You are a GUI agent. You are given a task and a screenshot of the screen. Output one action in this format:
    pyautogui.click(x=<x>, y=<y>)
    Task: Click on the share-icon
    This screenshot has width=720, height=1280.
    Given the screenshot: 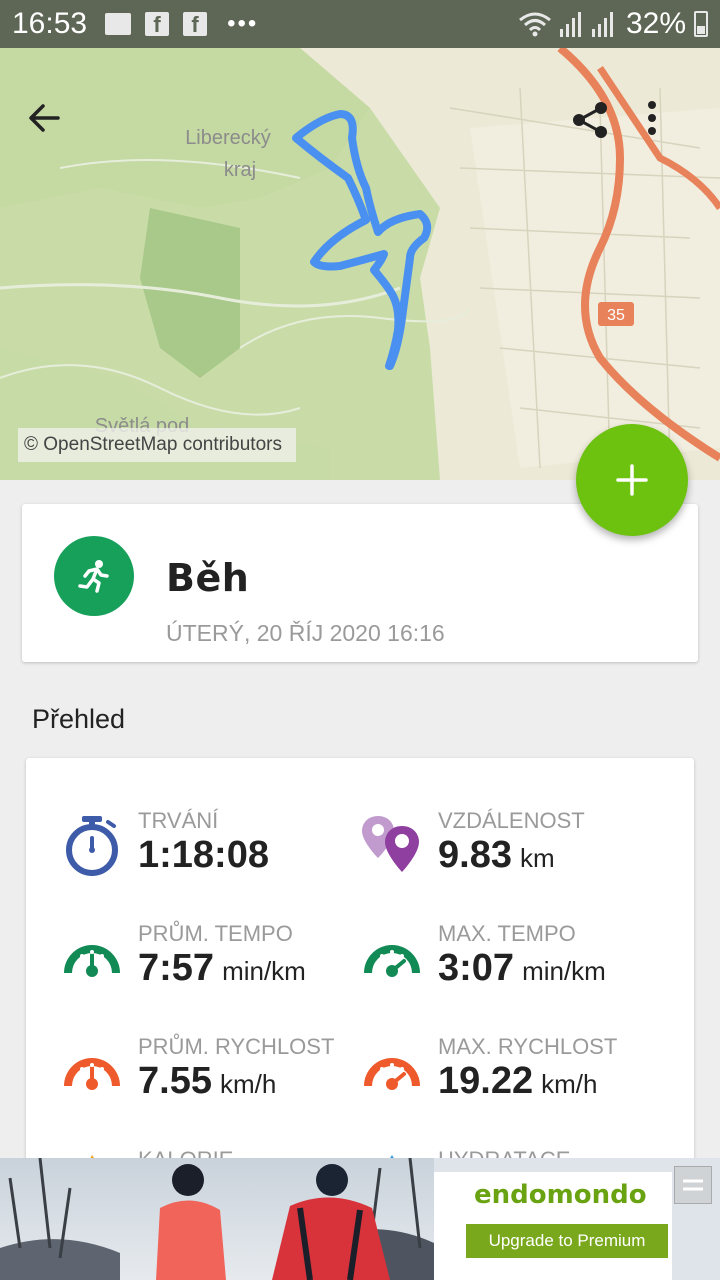 What is the action you would take?
    pyautogui.click(x=590, y=120)
    